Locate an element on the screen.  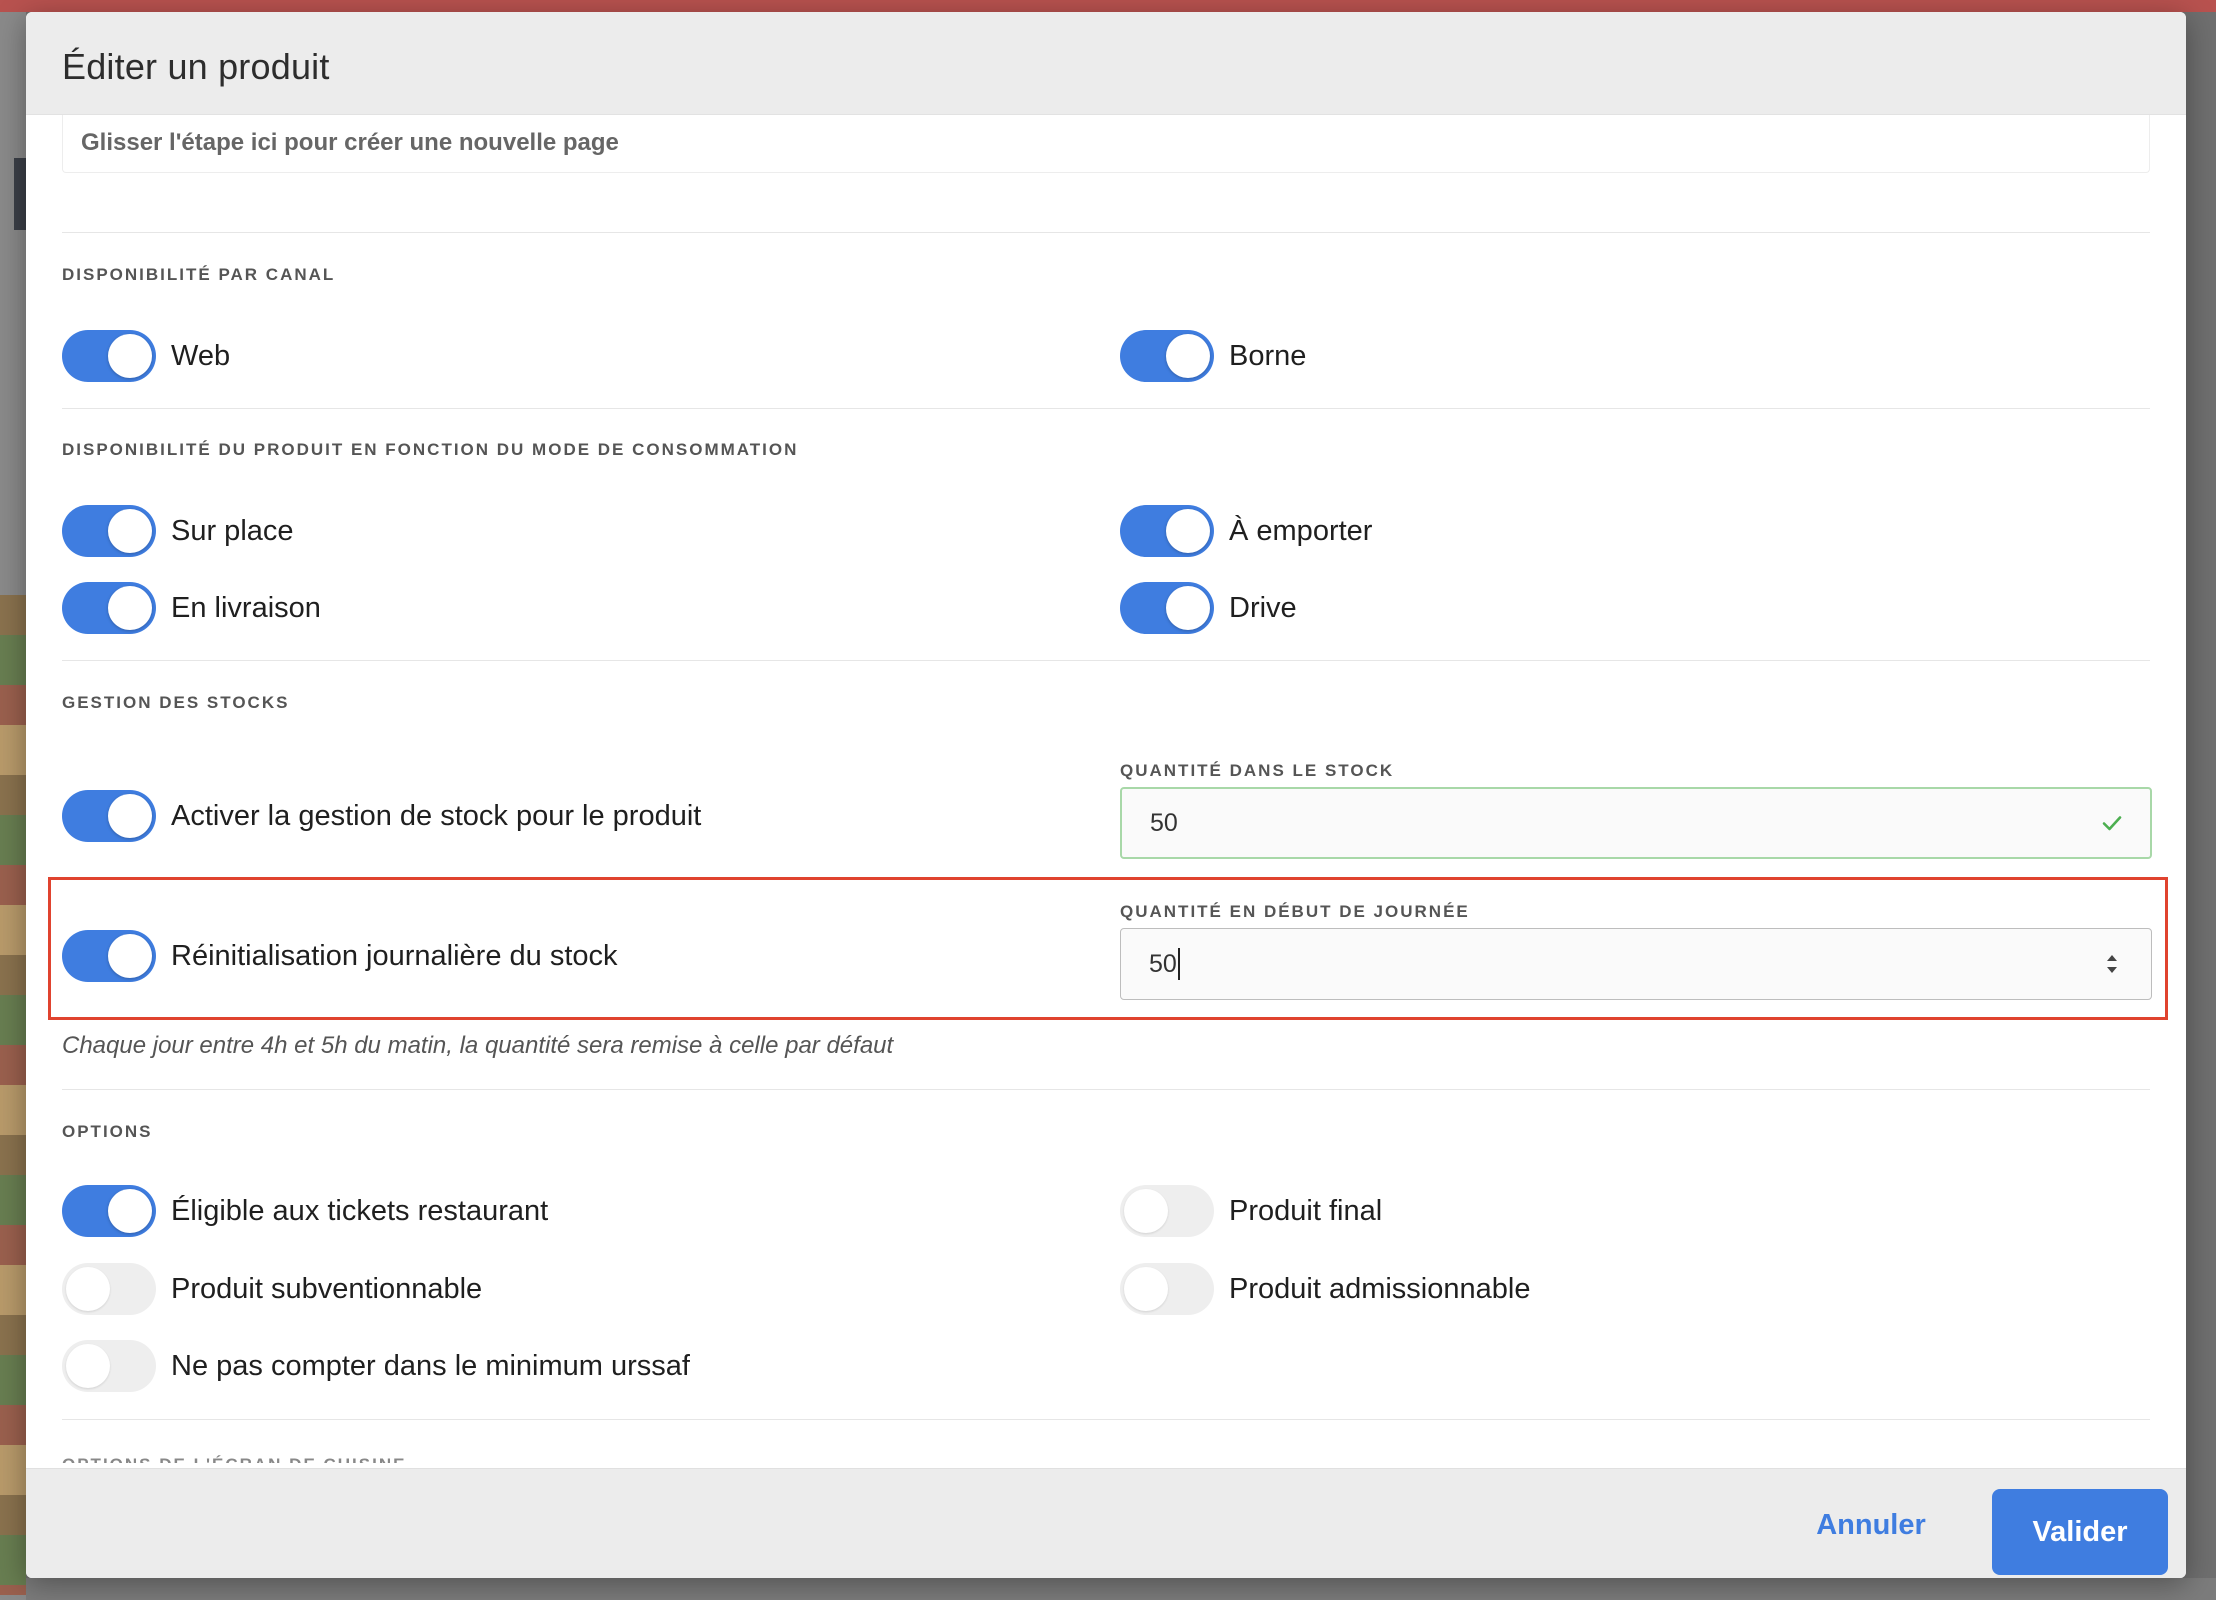
toggle-row-en-livraison: En livraison is located at coordinates (191, 608).